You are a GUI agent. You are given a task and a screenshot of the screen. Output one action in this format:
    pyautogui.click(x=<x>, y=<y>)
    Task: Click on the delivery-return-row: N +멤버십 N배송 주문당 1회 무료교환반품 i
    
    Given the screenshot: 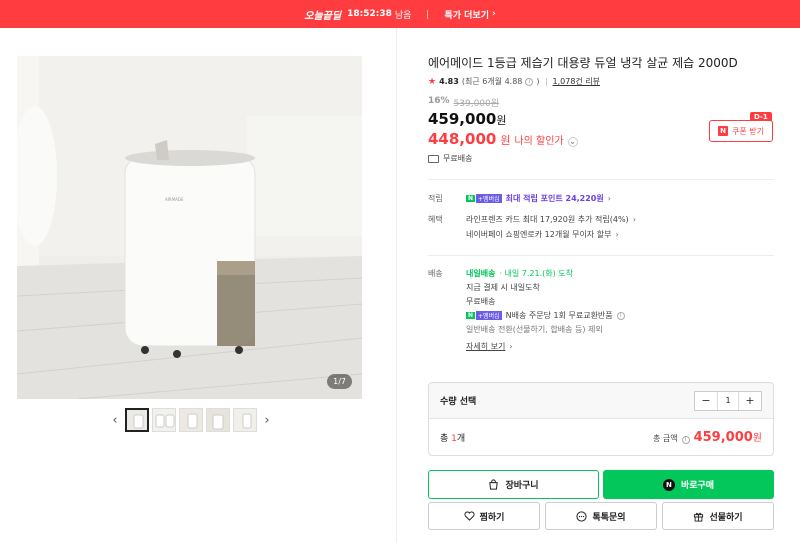 What is the action you would take?
    pyautogui.click(x=545, y=315)
    